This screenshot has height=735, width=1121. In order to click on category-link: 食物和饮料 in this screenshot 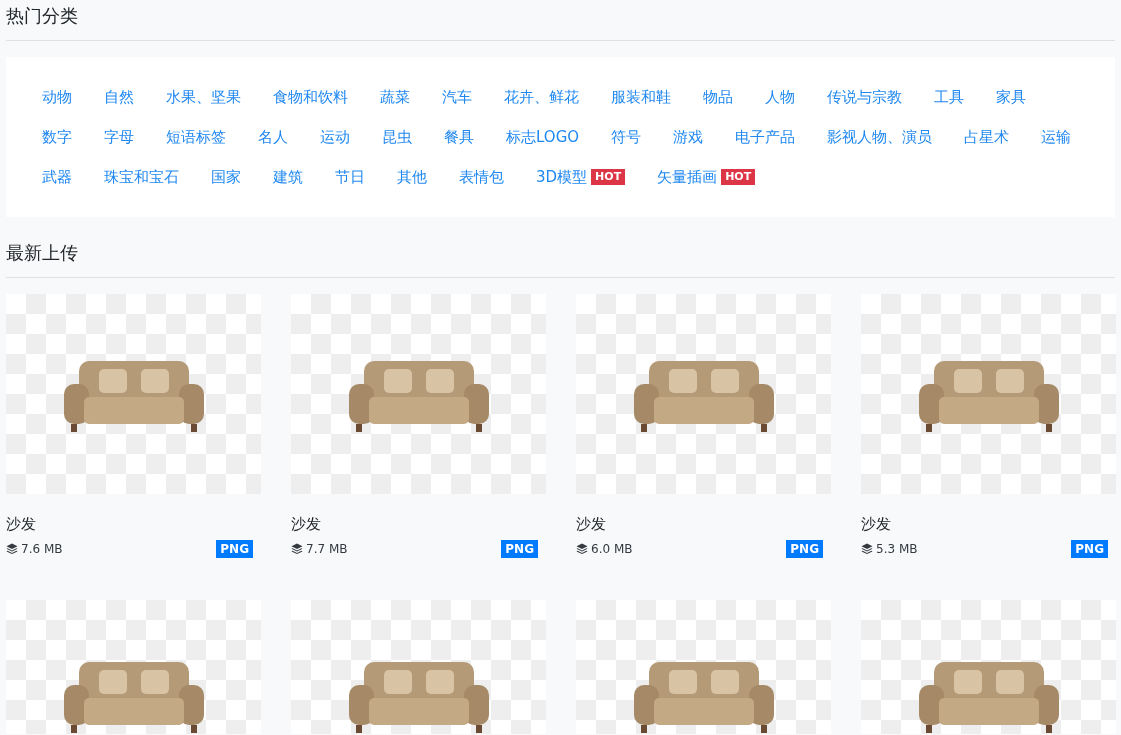, I will do `click(310, 97)`.